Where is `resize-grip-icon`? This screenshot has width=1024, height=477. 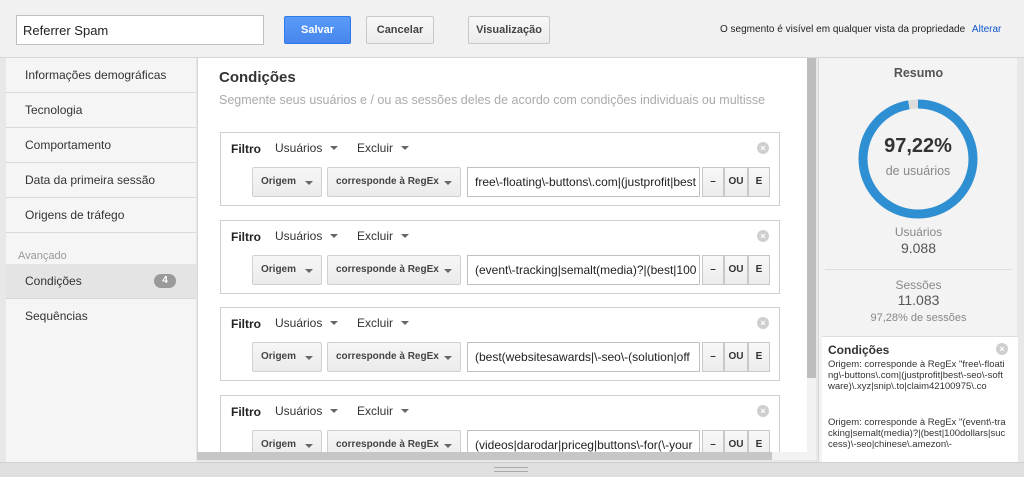
resize-grip-icon is located at coordinates (511, 469).